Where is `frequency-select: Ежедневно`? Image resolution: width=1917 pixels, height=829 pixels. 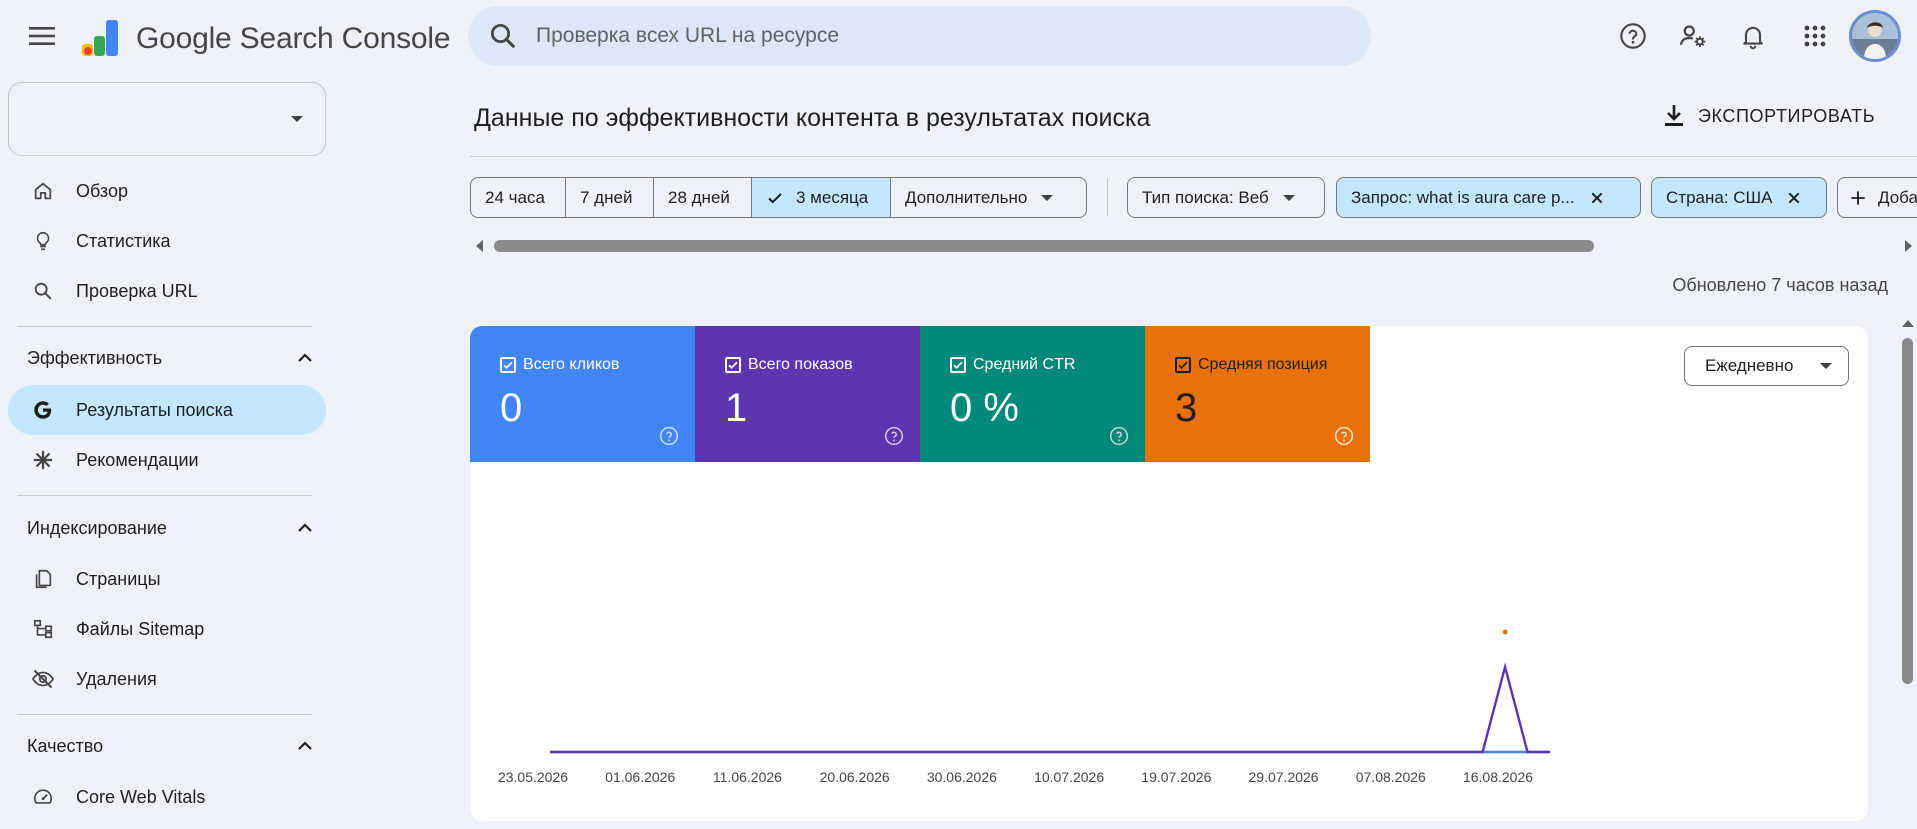 frequency-select: Ежедневно is located at coordinates (1766, 366).